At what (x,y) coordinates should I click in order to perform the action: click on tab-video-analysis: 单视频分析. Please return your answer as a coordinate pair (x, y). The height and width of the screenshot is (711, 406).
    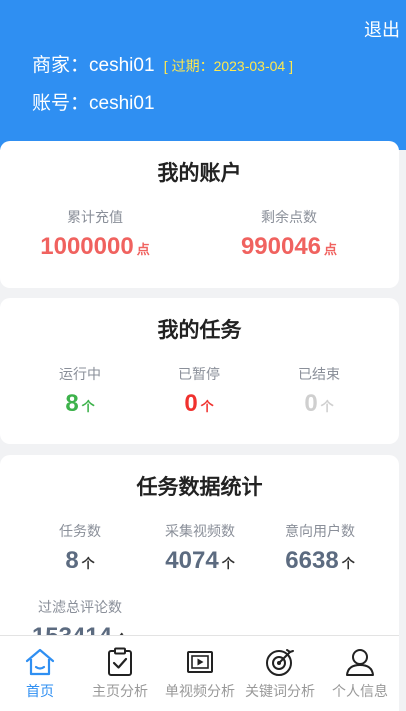
    Looking at the image, I should click on (200, 673).